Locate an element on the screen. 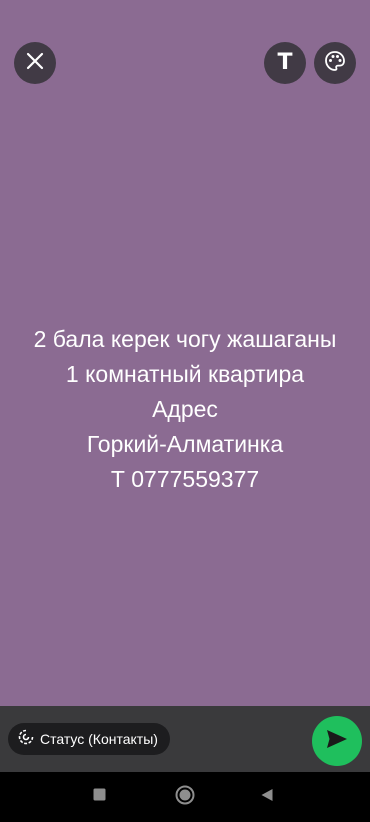  recents-button is located at coordinates (99, 797).